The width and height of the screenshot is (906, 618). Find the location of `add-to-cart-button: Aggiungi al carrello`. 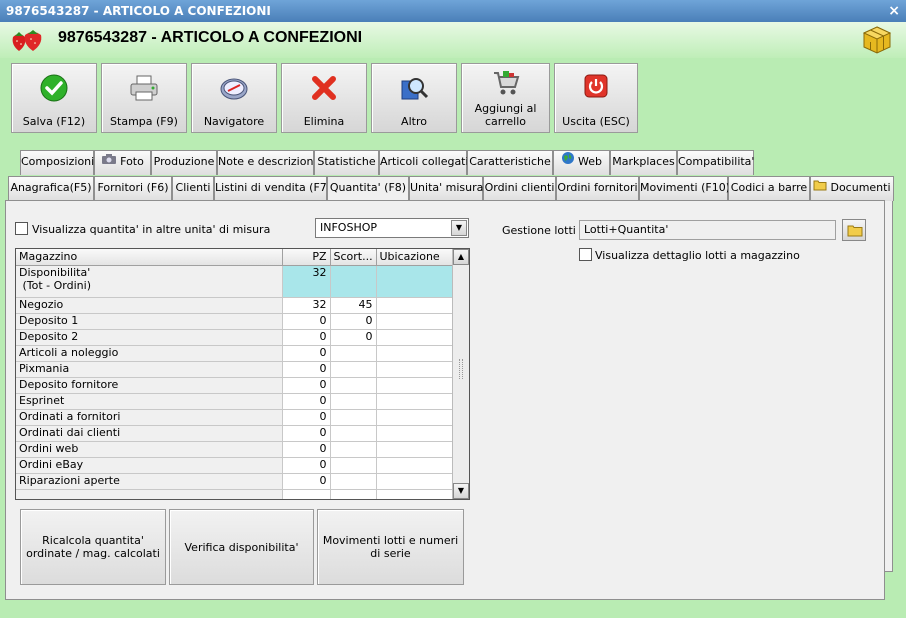

add-to-cart-button: Aggiungi al carrello is located at coordinates (505, 98).